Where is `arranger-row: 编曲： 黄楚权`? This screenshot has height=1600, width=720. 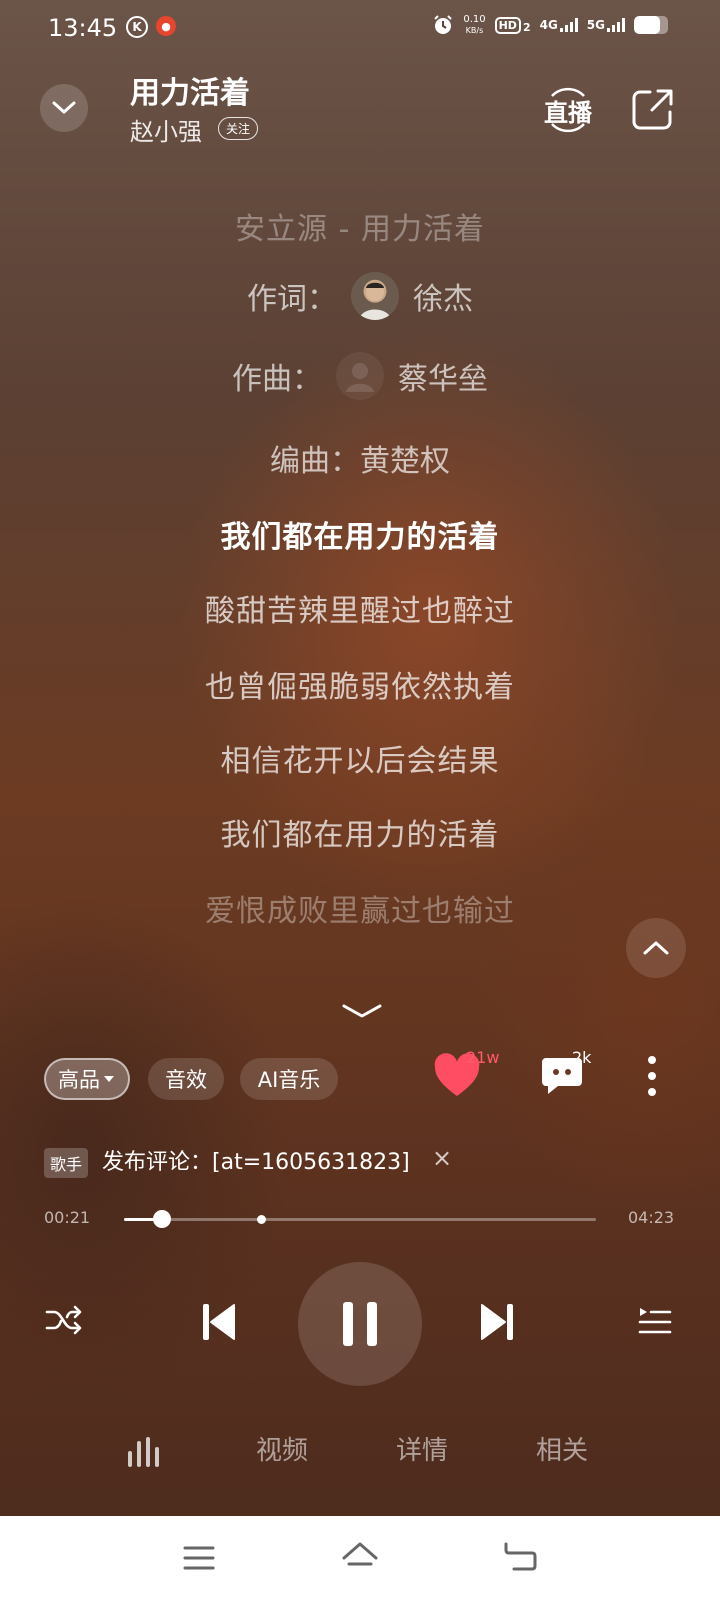
arranger-row: 编曲： 黄楚权 is located at coordinates (360, 458).